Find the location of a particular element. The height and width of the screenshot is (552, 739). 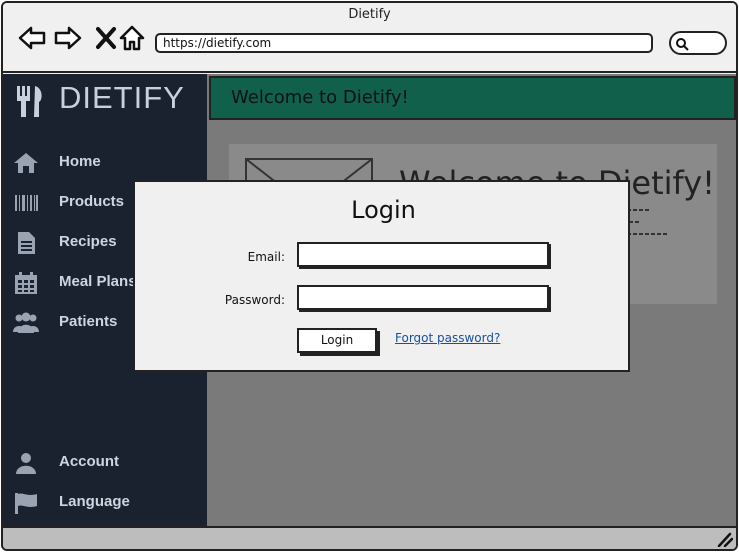

search-icon is located at coordinates (682, 44).